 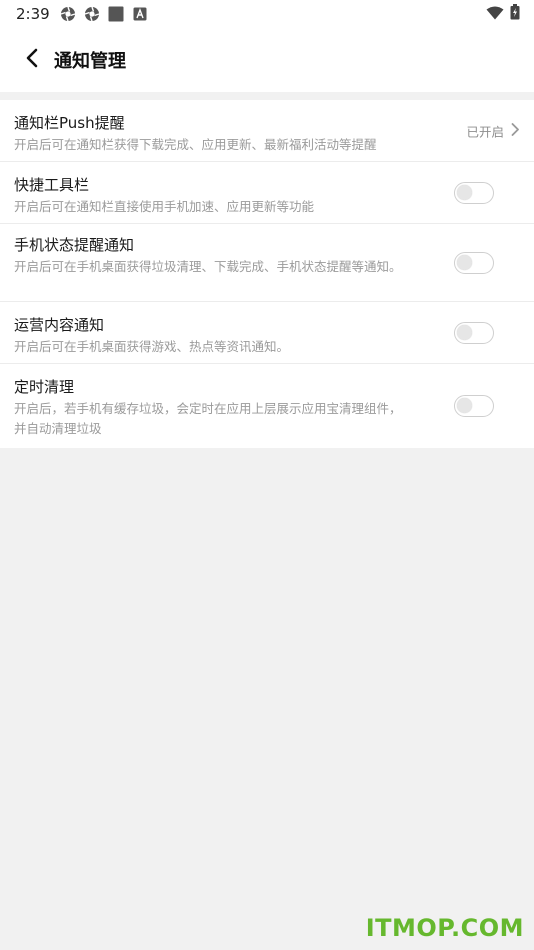 What do you see at coordinates (474, 332) in the screenshot?
I see `operation-content-toggle` at bounding box center [474, 332].